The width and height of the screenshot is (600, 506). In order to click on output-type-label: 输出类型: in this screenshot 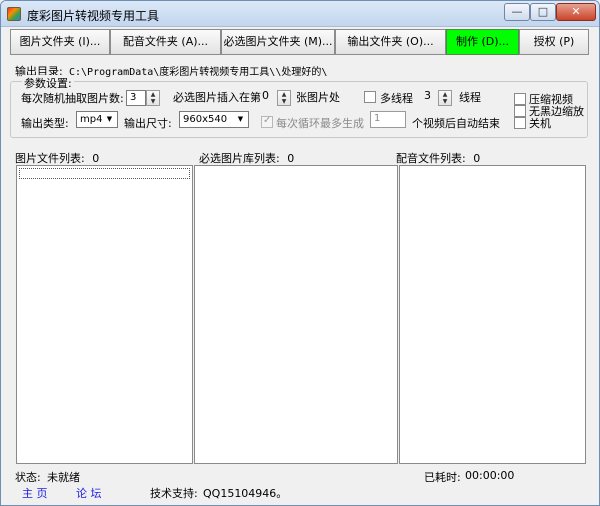, I will do `click(45, 123)`.